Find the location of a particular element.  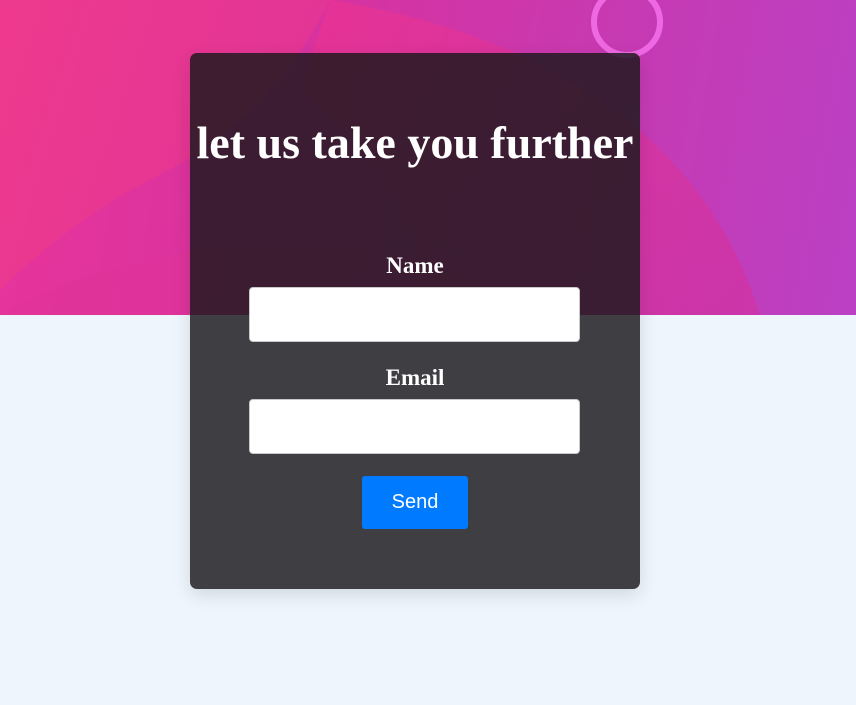

send-button: Send is located at coordinates (415, 502).